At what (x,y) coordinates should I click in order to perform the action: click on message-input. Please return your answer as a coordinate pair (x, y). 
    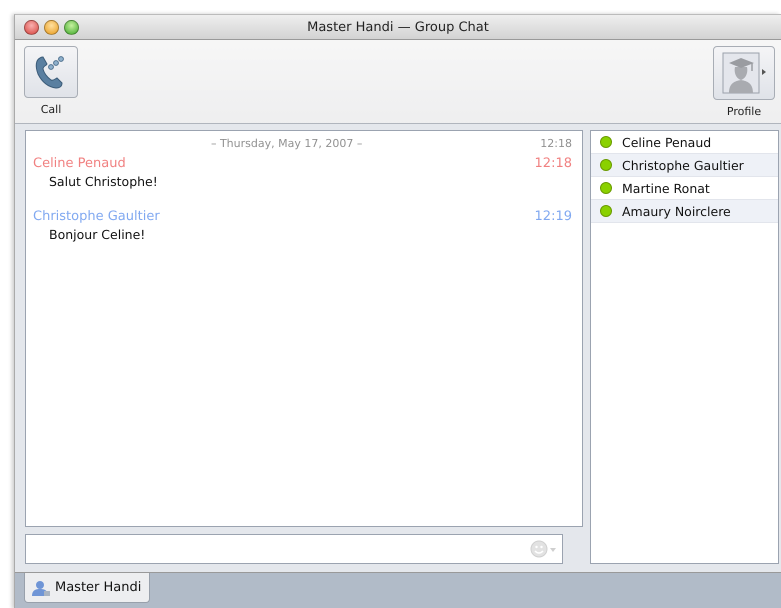
    Looking at the image, I should click on (294, 549).